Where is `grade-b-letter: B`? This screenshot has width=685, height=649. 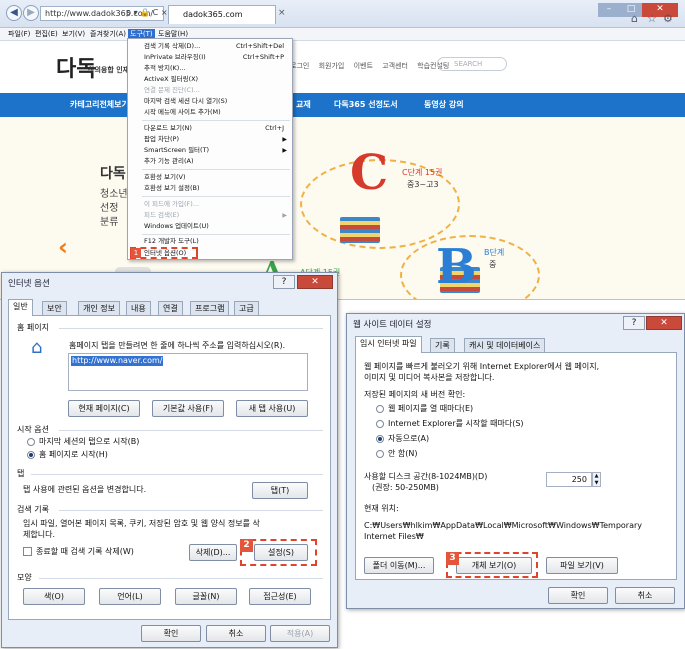 grade-b-letter: B is located at coordinates (456, 267).